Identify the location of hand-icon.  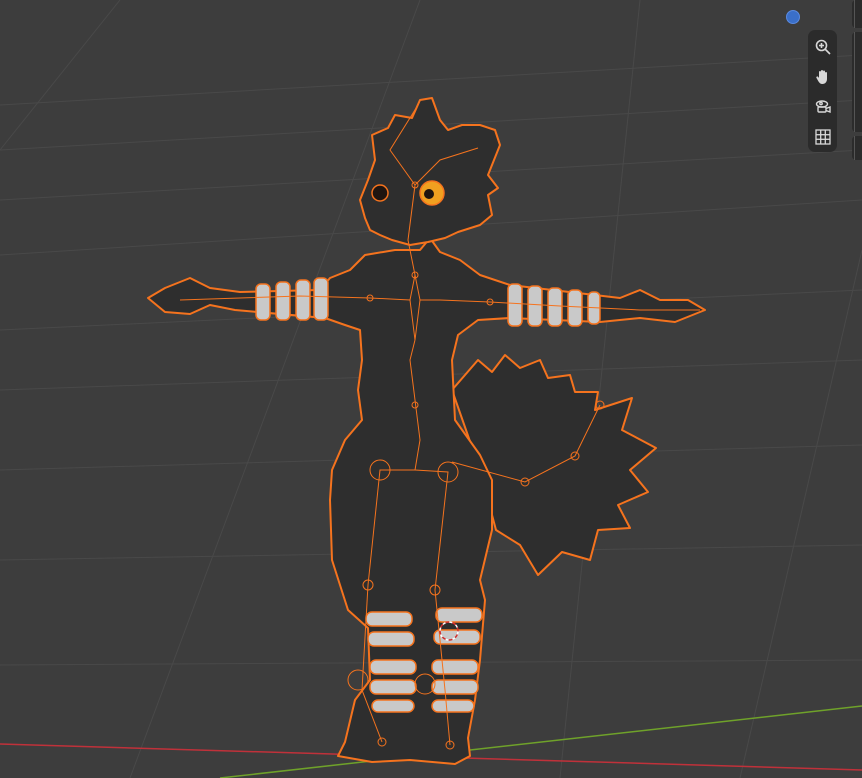
(821, 76).